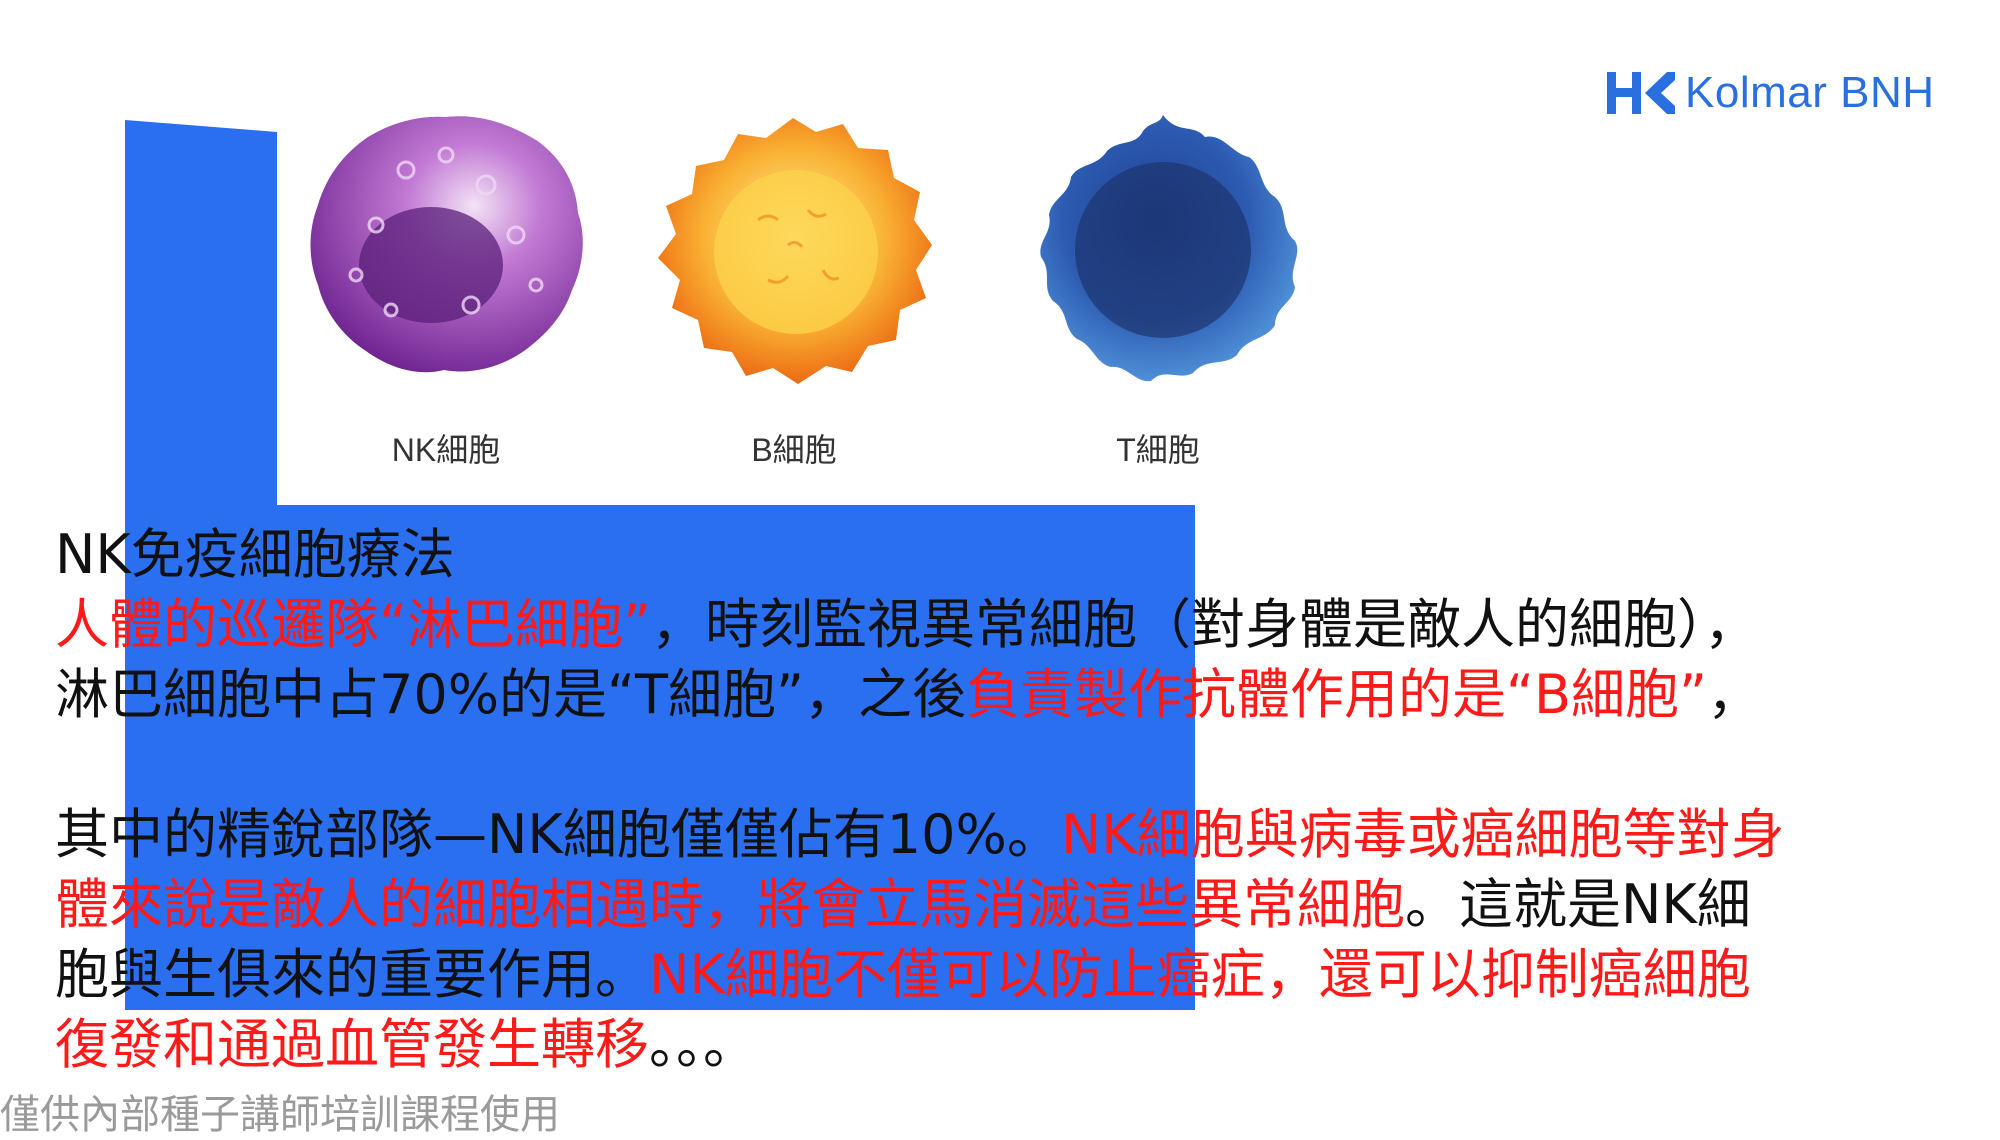  I want to click on highlight-text: 復發和通過血管發生轉移, so click(352, 1044).